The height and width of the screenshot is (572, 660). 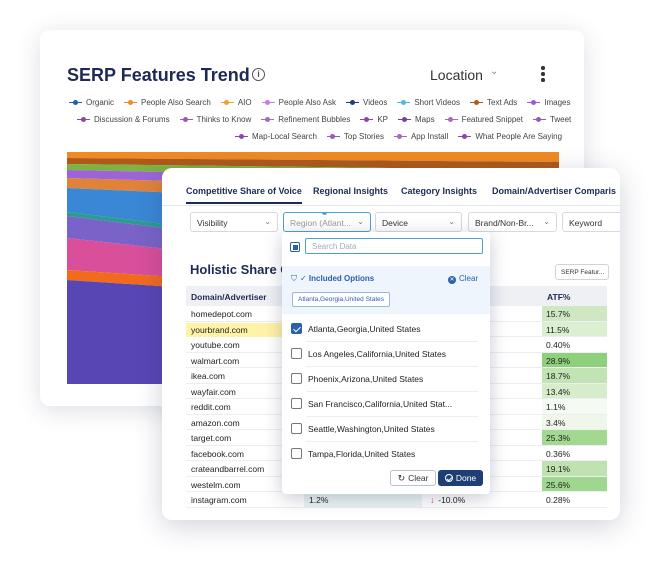 I want to click on region-option: Seattle,Washington,United States, so click(x=386, y=429).